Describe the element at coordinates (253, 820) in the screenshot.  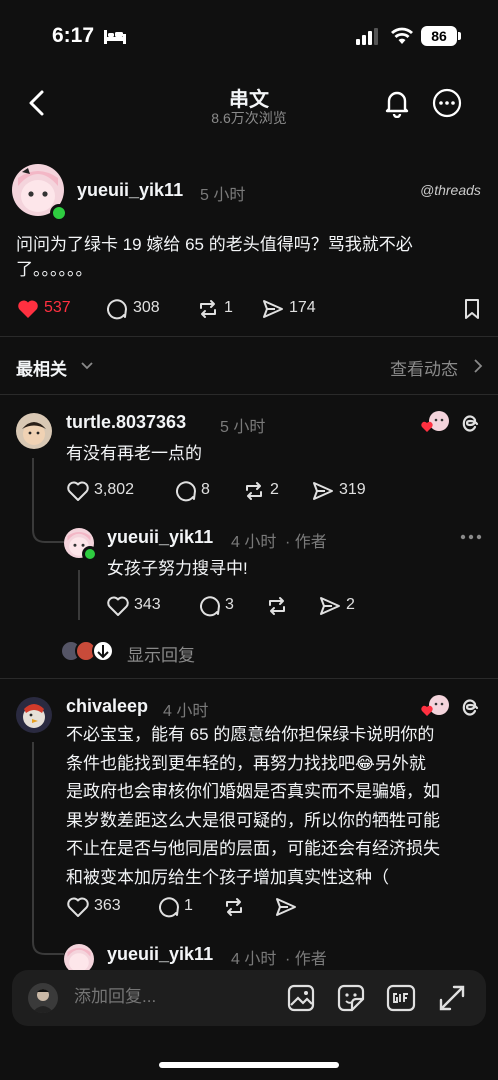
I see `comment-text-line: 果岁数差距这么大是很可疑的，所以你的牺牲可能` at that location.